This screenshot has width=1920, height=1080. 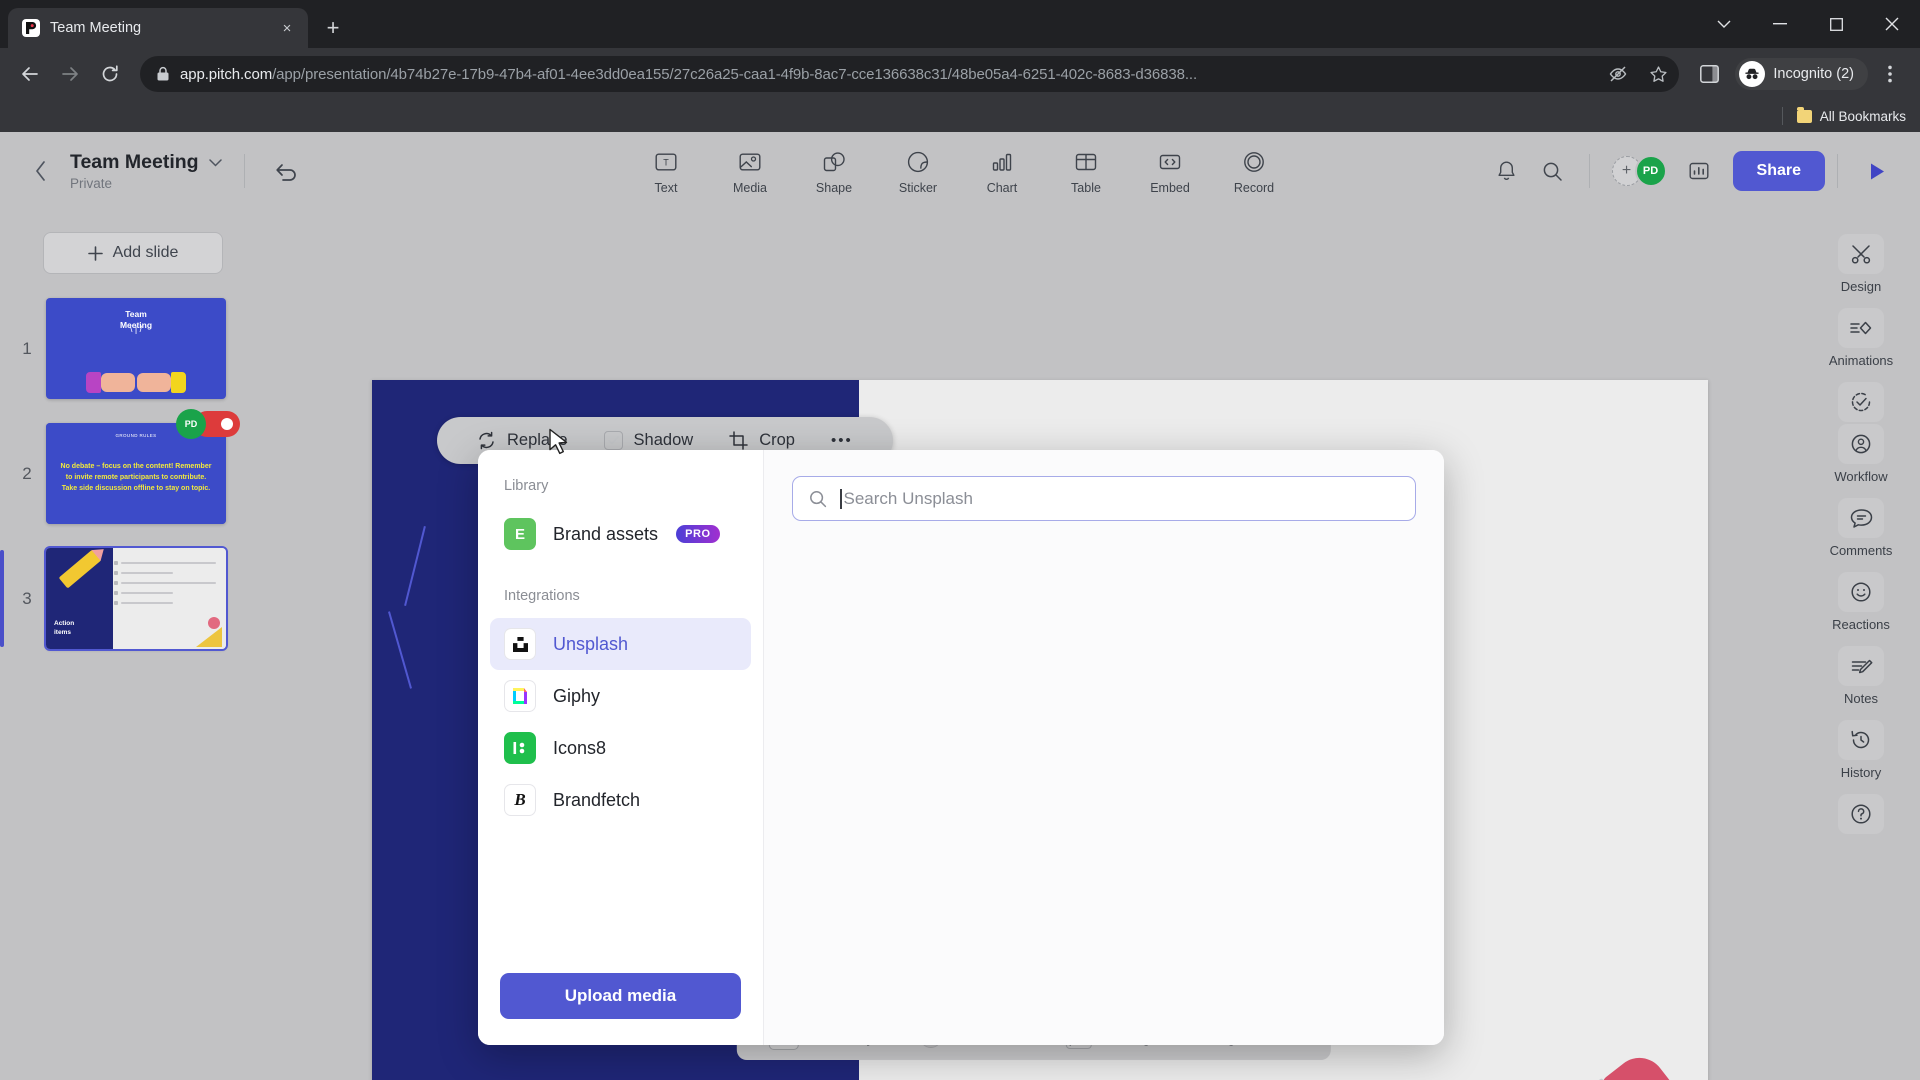 What do you see at coordinates (208, 424) in the screenshot?
I see `recording-badge: PD` at bounding box center [208, 424].